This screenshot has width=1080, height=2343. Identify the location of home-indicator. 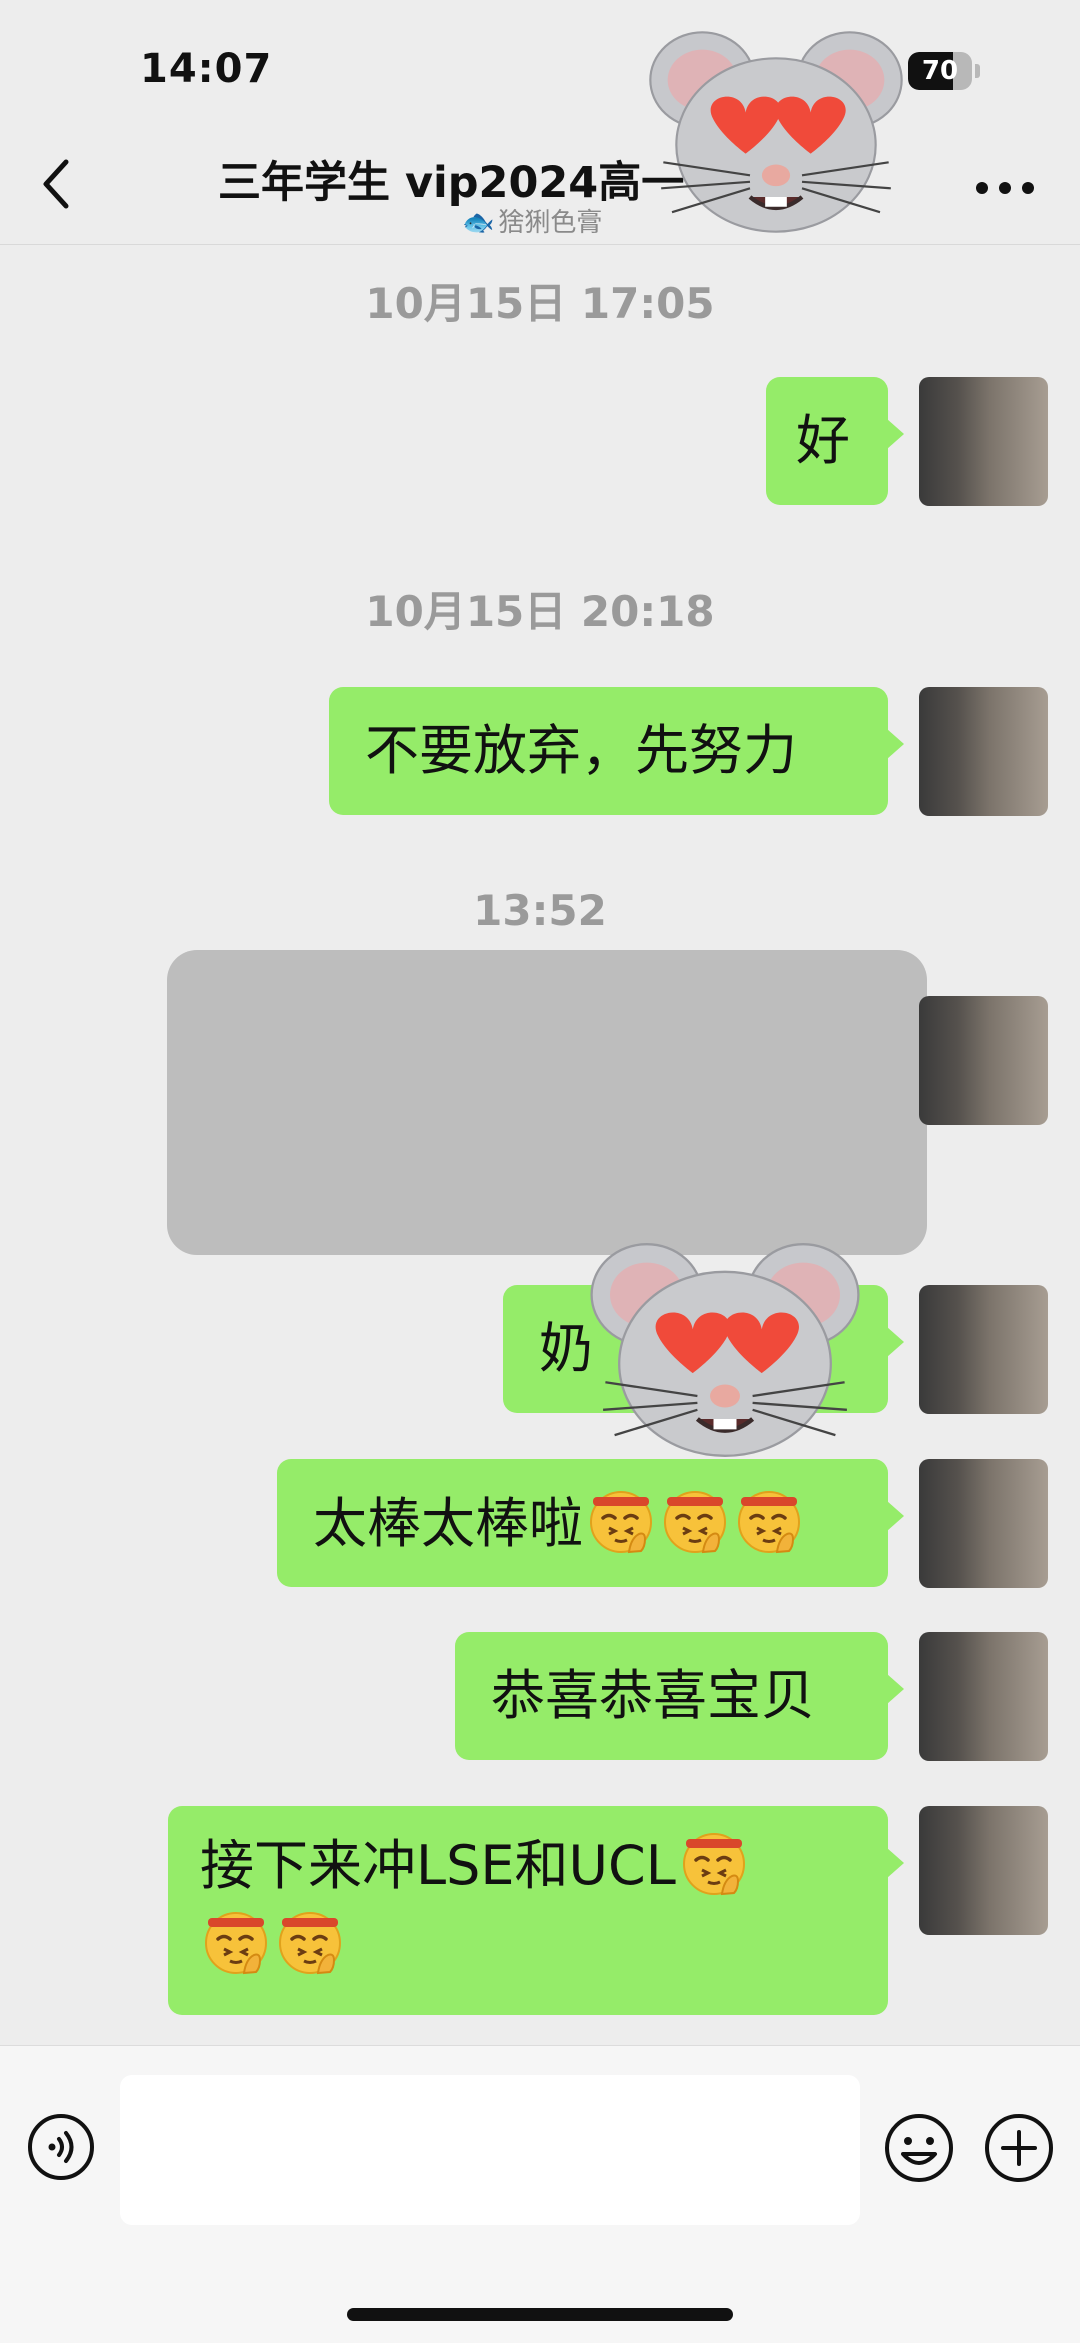
(540, 2314).